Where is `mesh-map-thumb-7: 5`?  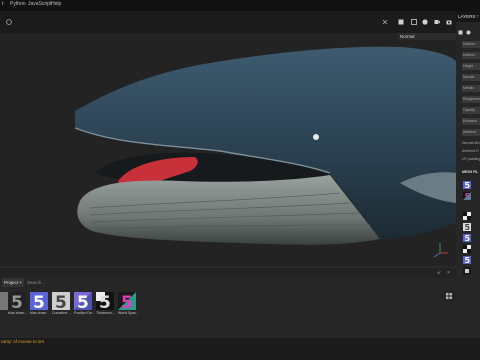
mesh-map-thumb-7: 5 is located at coordinates (467, 260).